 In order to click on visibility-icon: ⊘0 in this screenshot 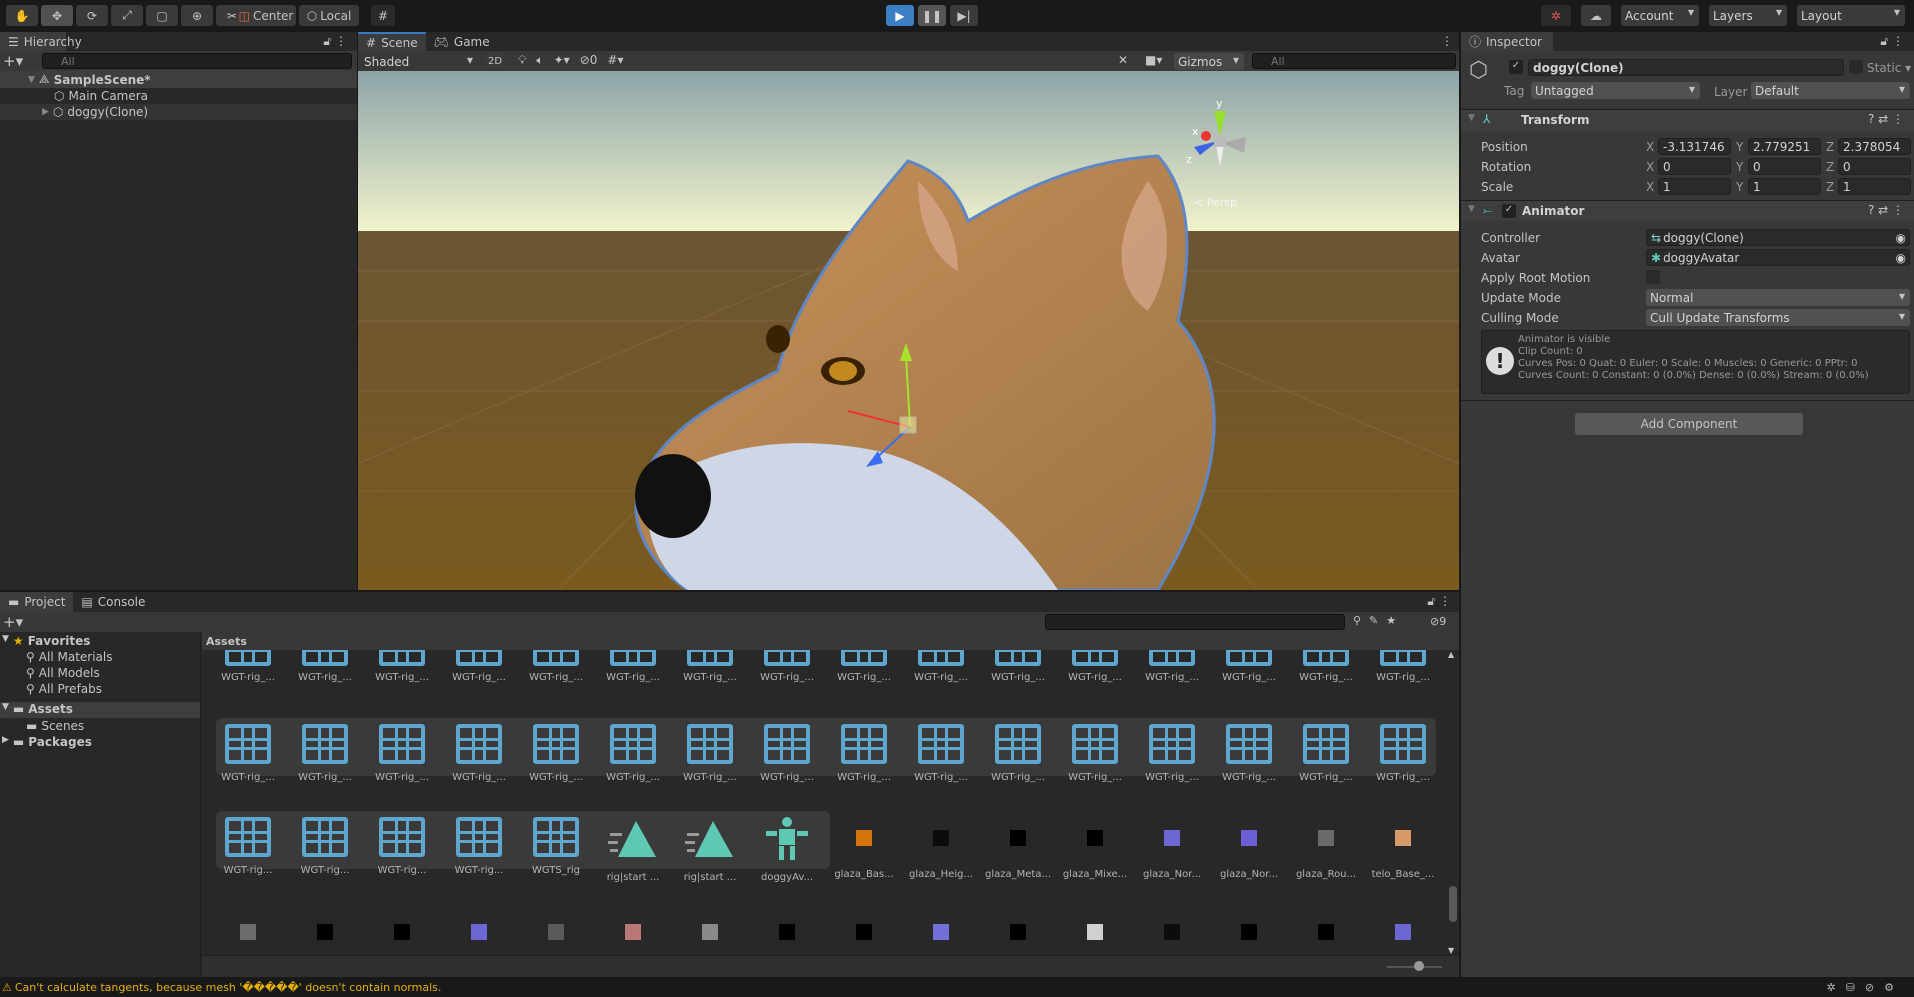, I will do `click(589, 60)`.